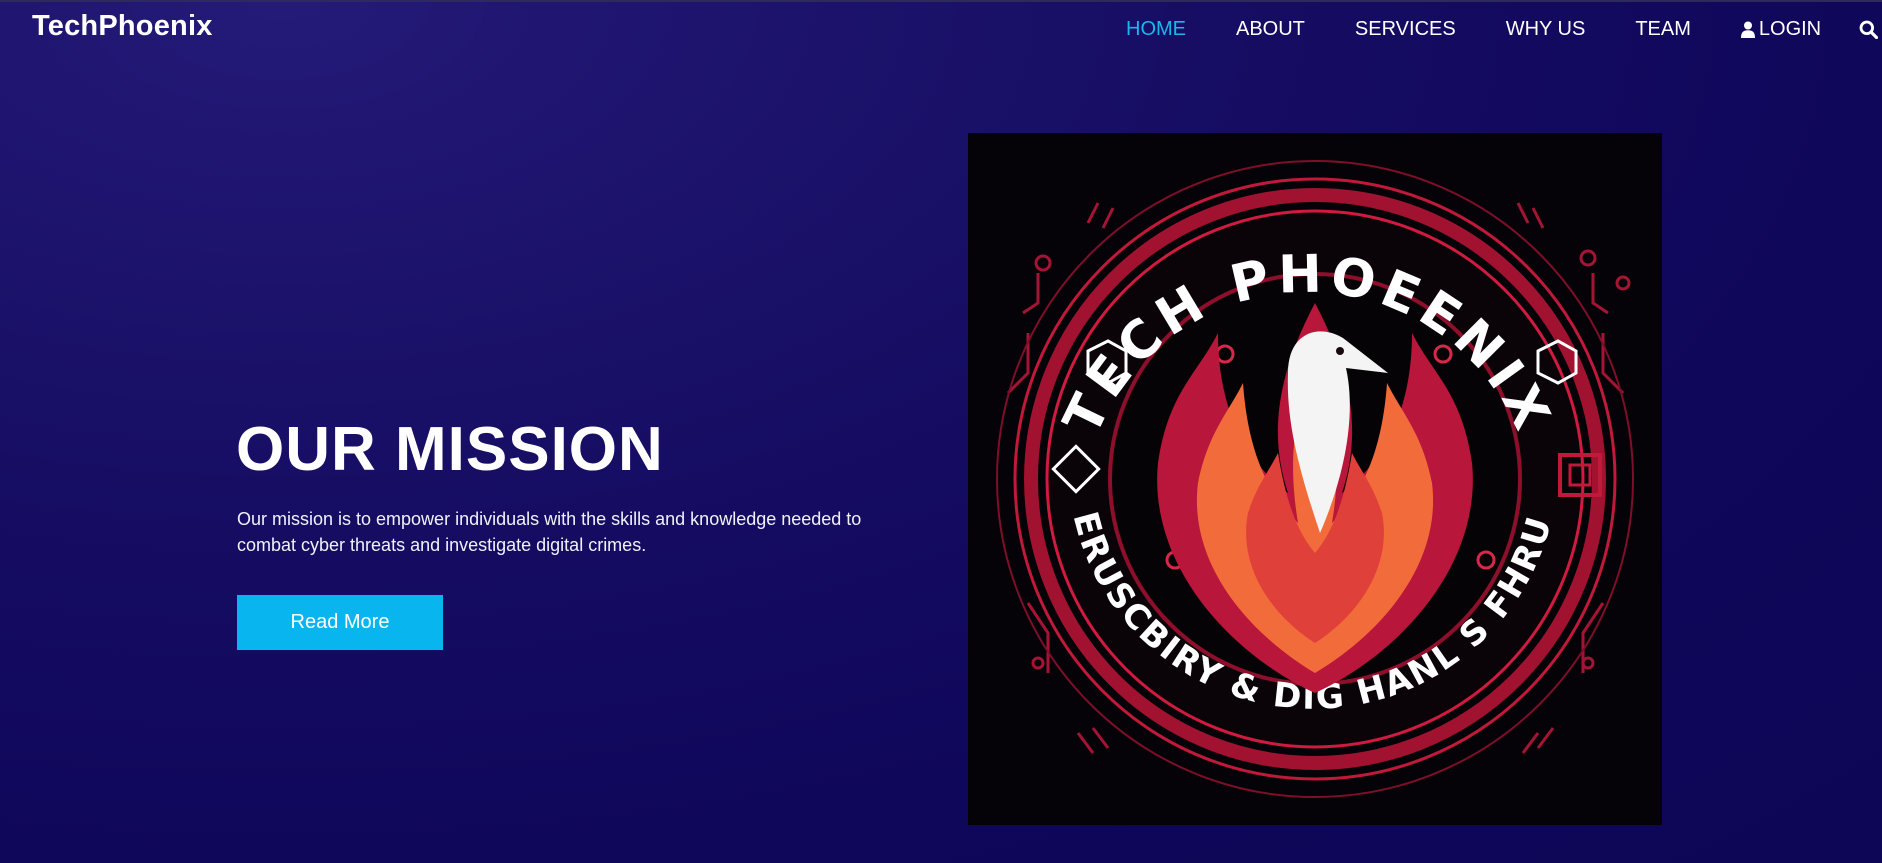  Describe the element at coordinates (1790, 28) in the screenshot. I see `login-label: LOGIN` at that location.